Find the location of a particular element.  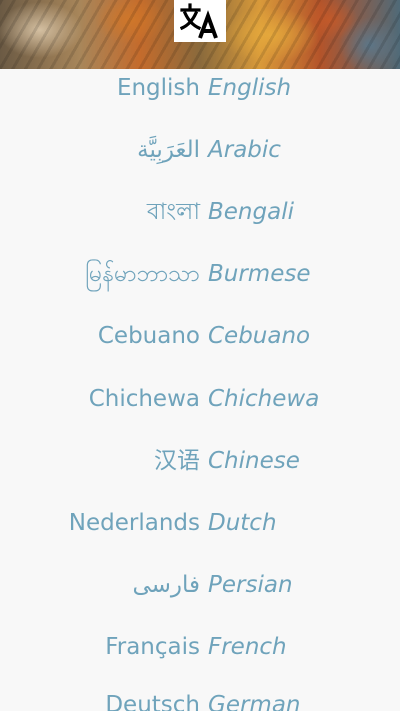

english-name: Burmese is located at coordinates (259, 274).